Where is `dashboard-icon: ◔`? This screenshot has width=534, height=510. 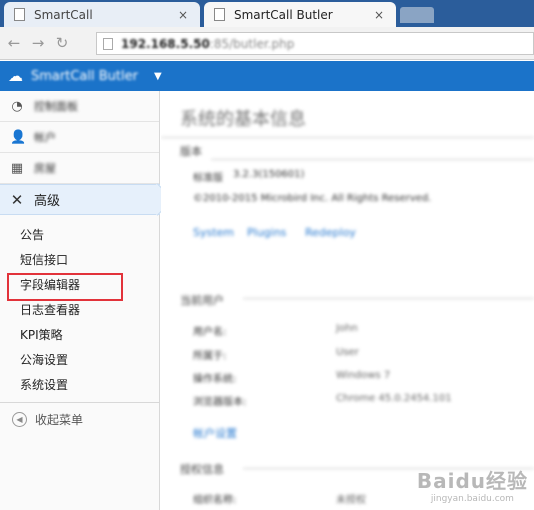 dashboard-icon: ◔ is located at coordinates (17, 106).